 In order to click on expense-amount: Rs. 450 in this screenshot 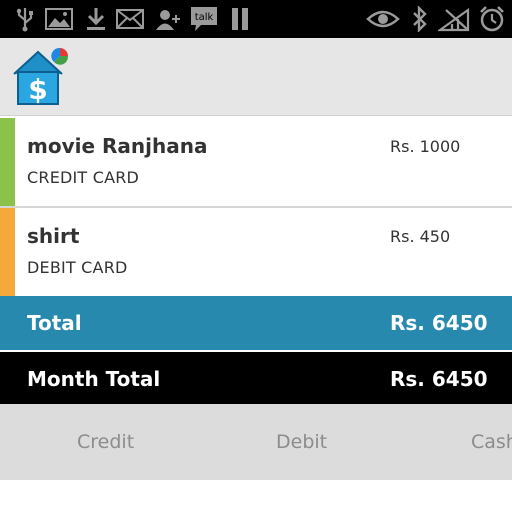, I will do `click(420, 236)`.